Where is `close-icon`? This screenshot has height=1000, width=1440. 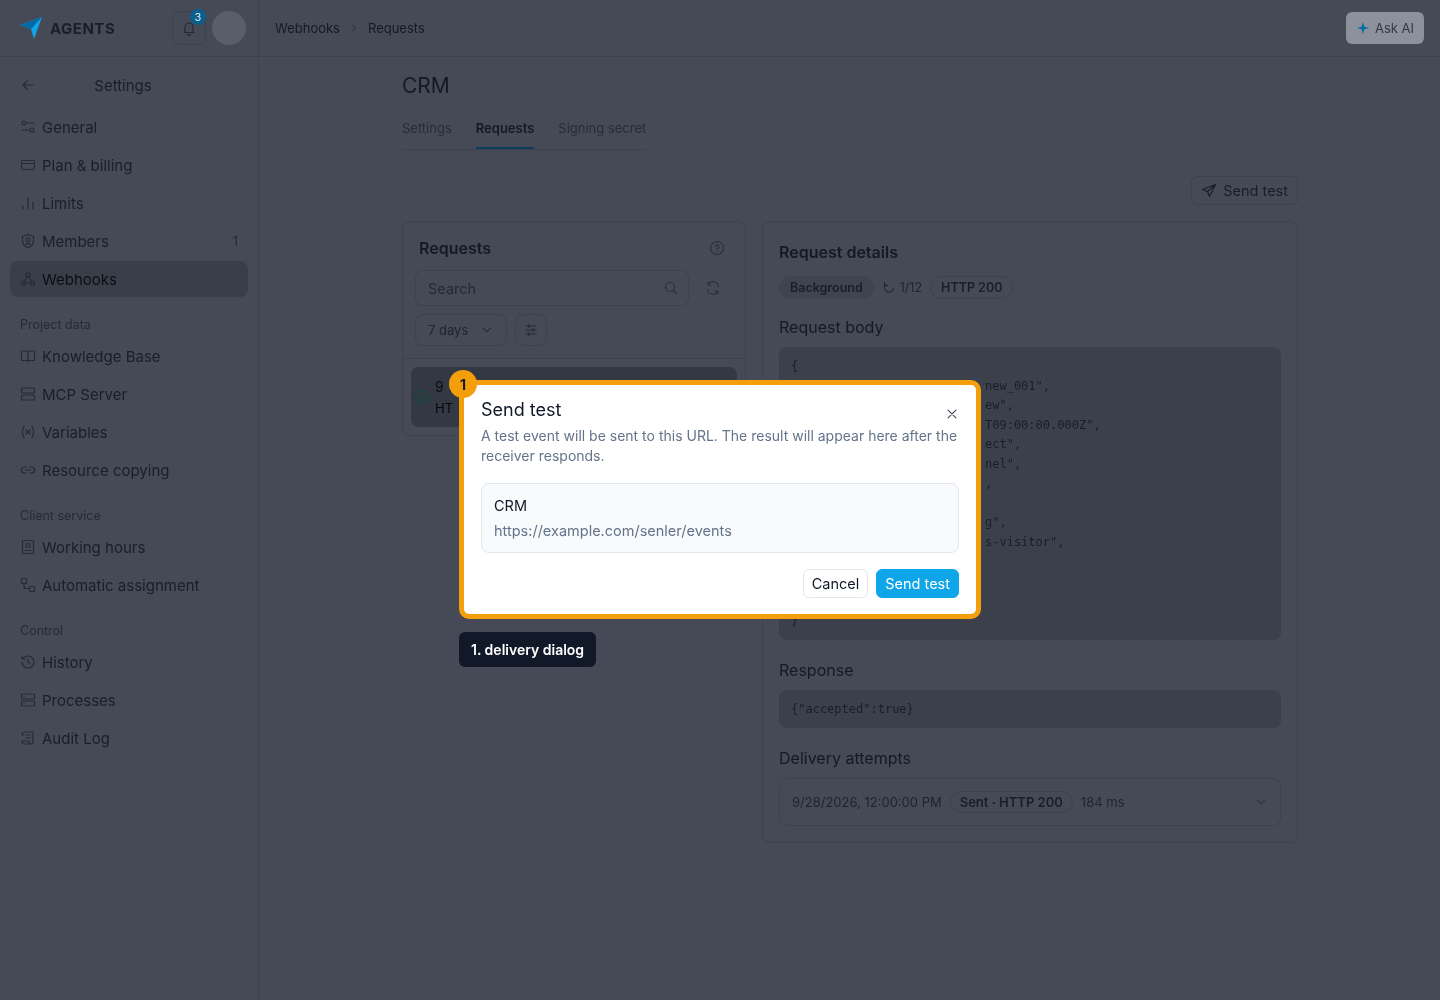 close-icon is located at coordinates (952, 414).